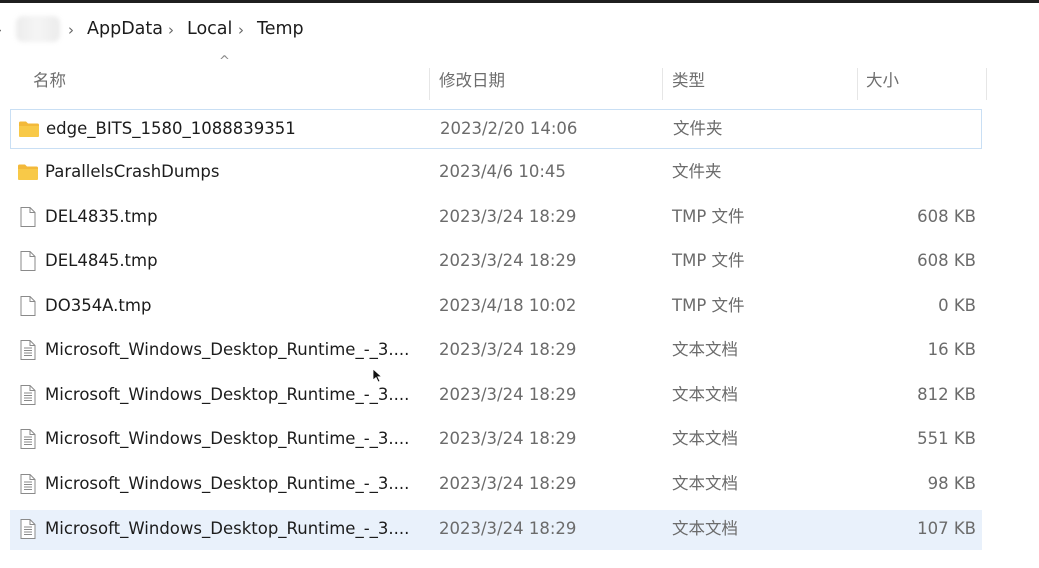 This screenshot has width=1039, height=568. What do you see at coordinates (951, 349) in the screenshot?
I see `file-size: 16 KB` at bounding box center [951, 349].